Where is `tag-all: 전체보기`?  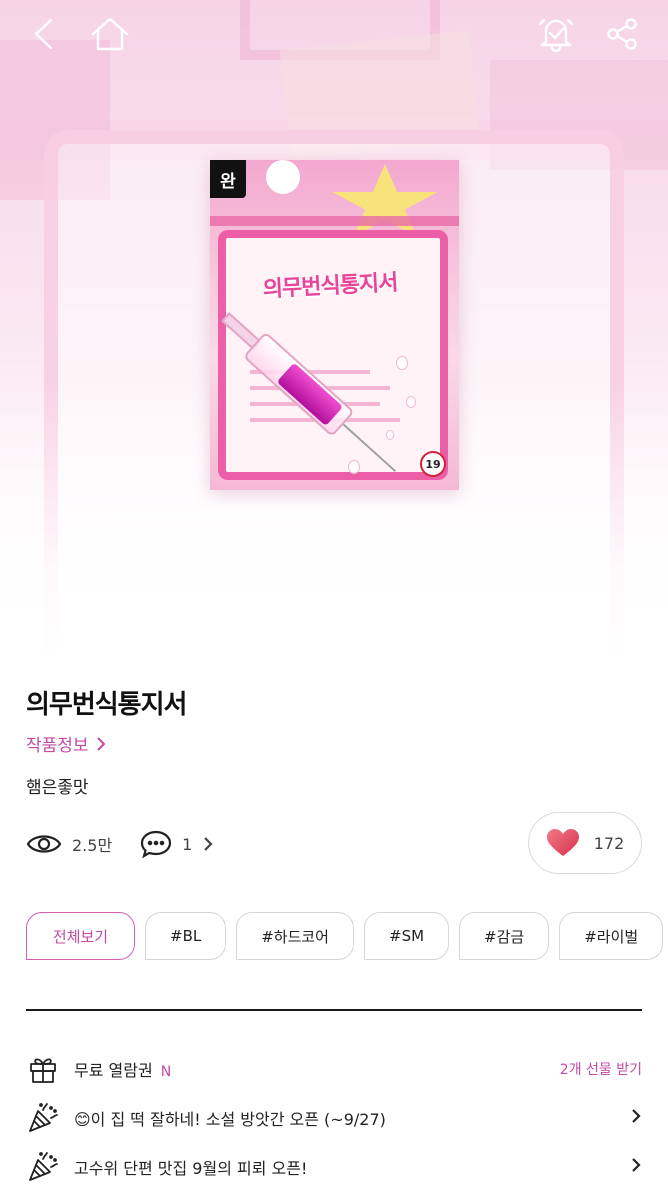
tag-all: 전체보기 is located at coordinates (80, 936).